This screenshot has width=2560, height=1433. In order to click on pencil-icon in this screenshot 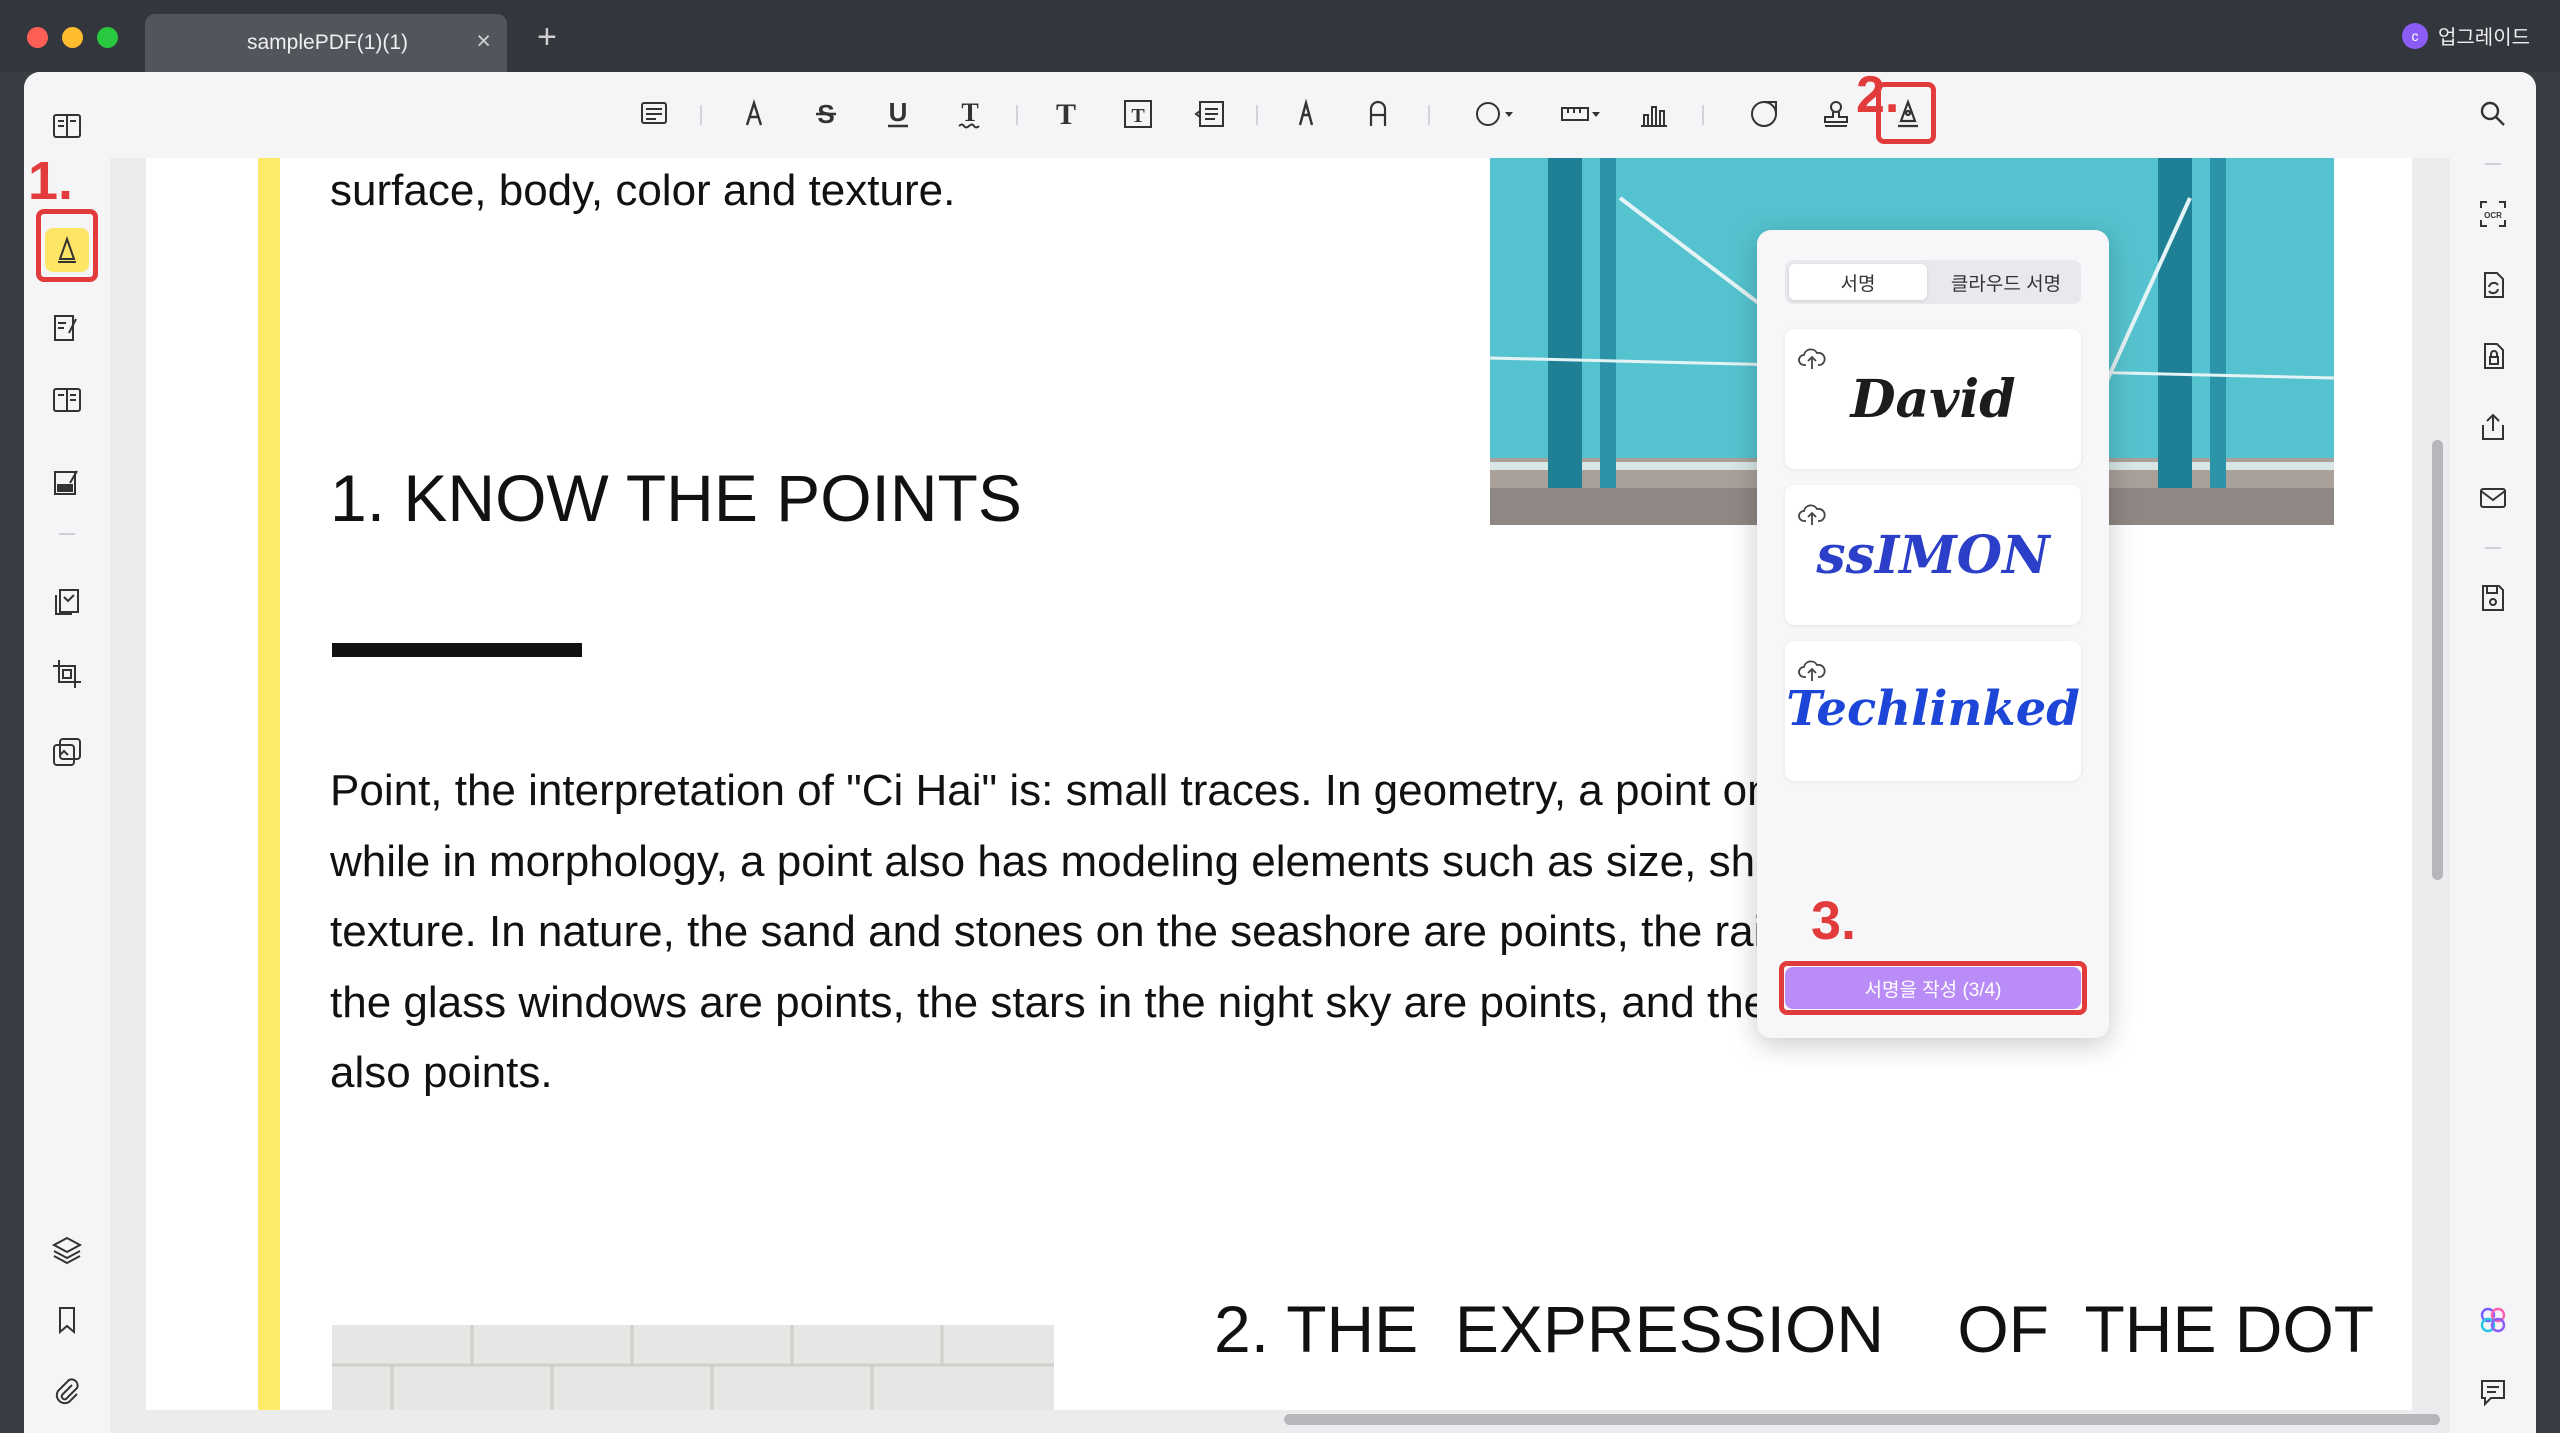, I will do `click(1306, 114)`.